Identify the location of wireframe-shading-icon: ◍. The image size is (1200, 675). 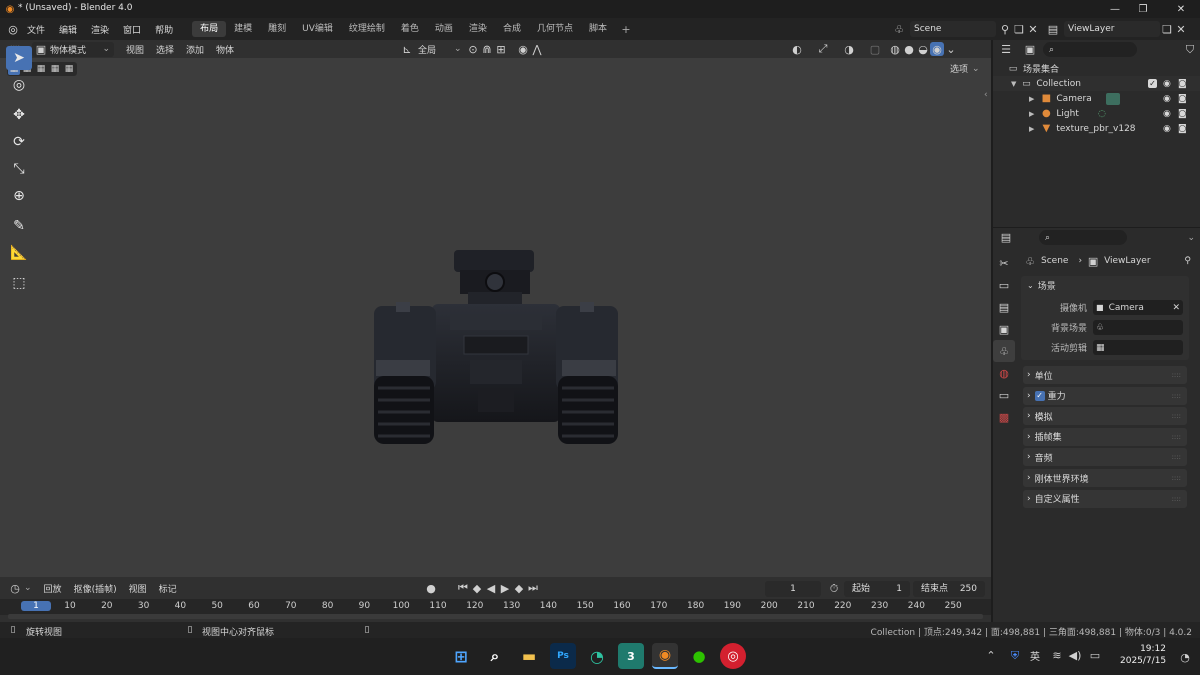
(895, 49).